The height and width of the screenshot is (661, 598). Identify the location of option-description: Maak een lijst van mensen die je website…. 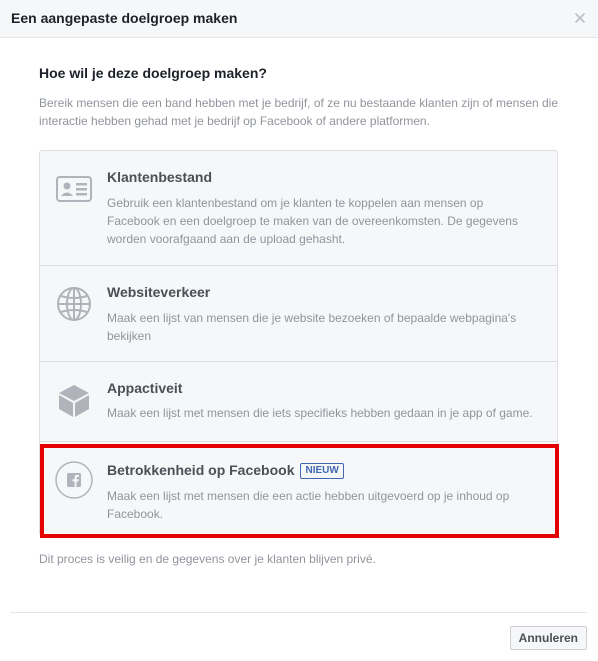
(312, 327).